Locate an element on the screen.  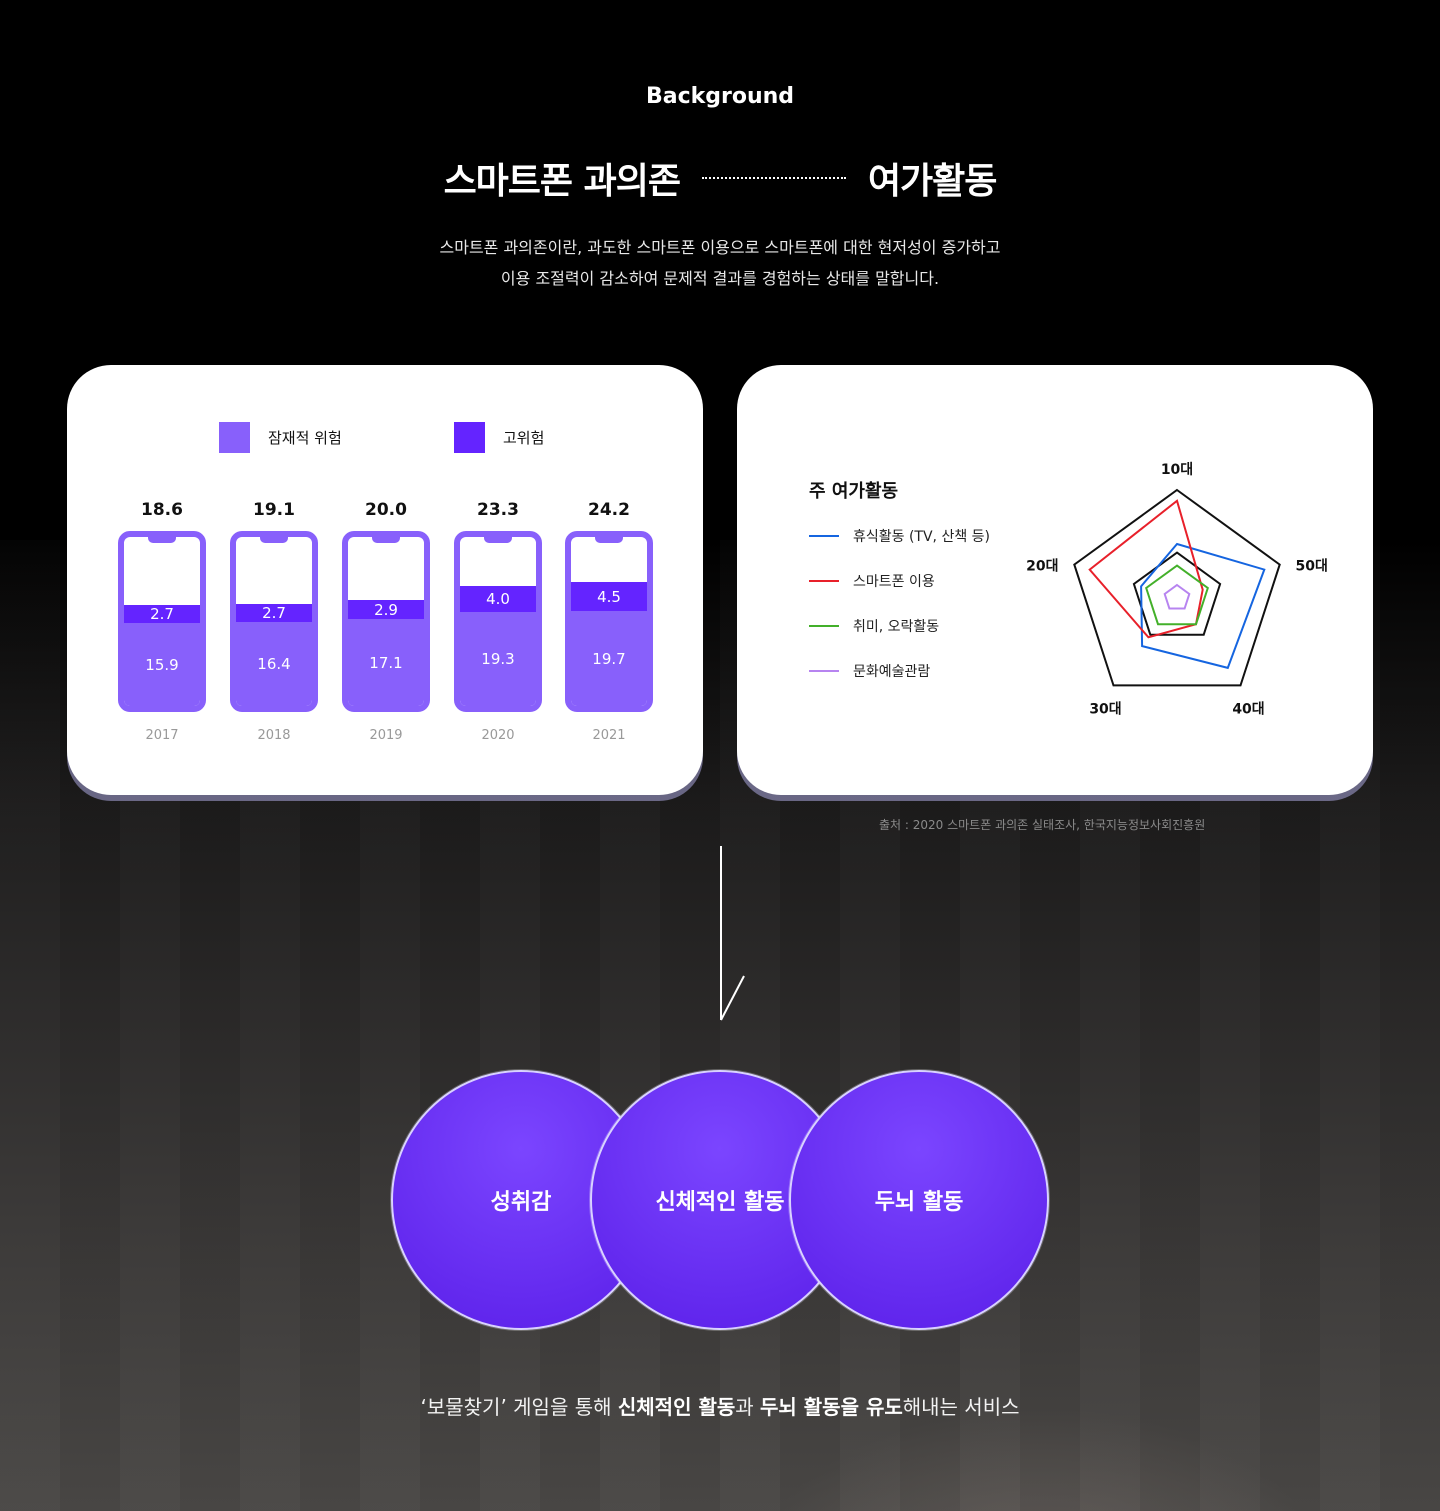
legend-potential: 잠재적 위험 is located at coordinates (280, 437).